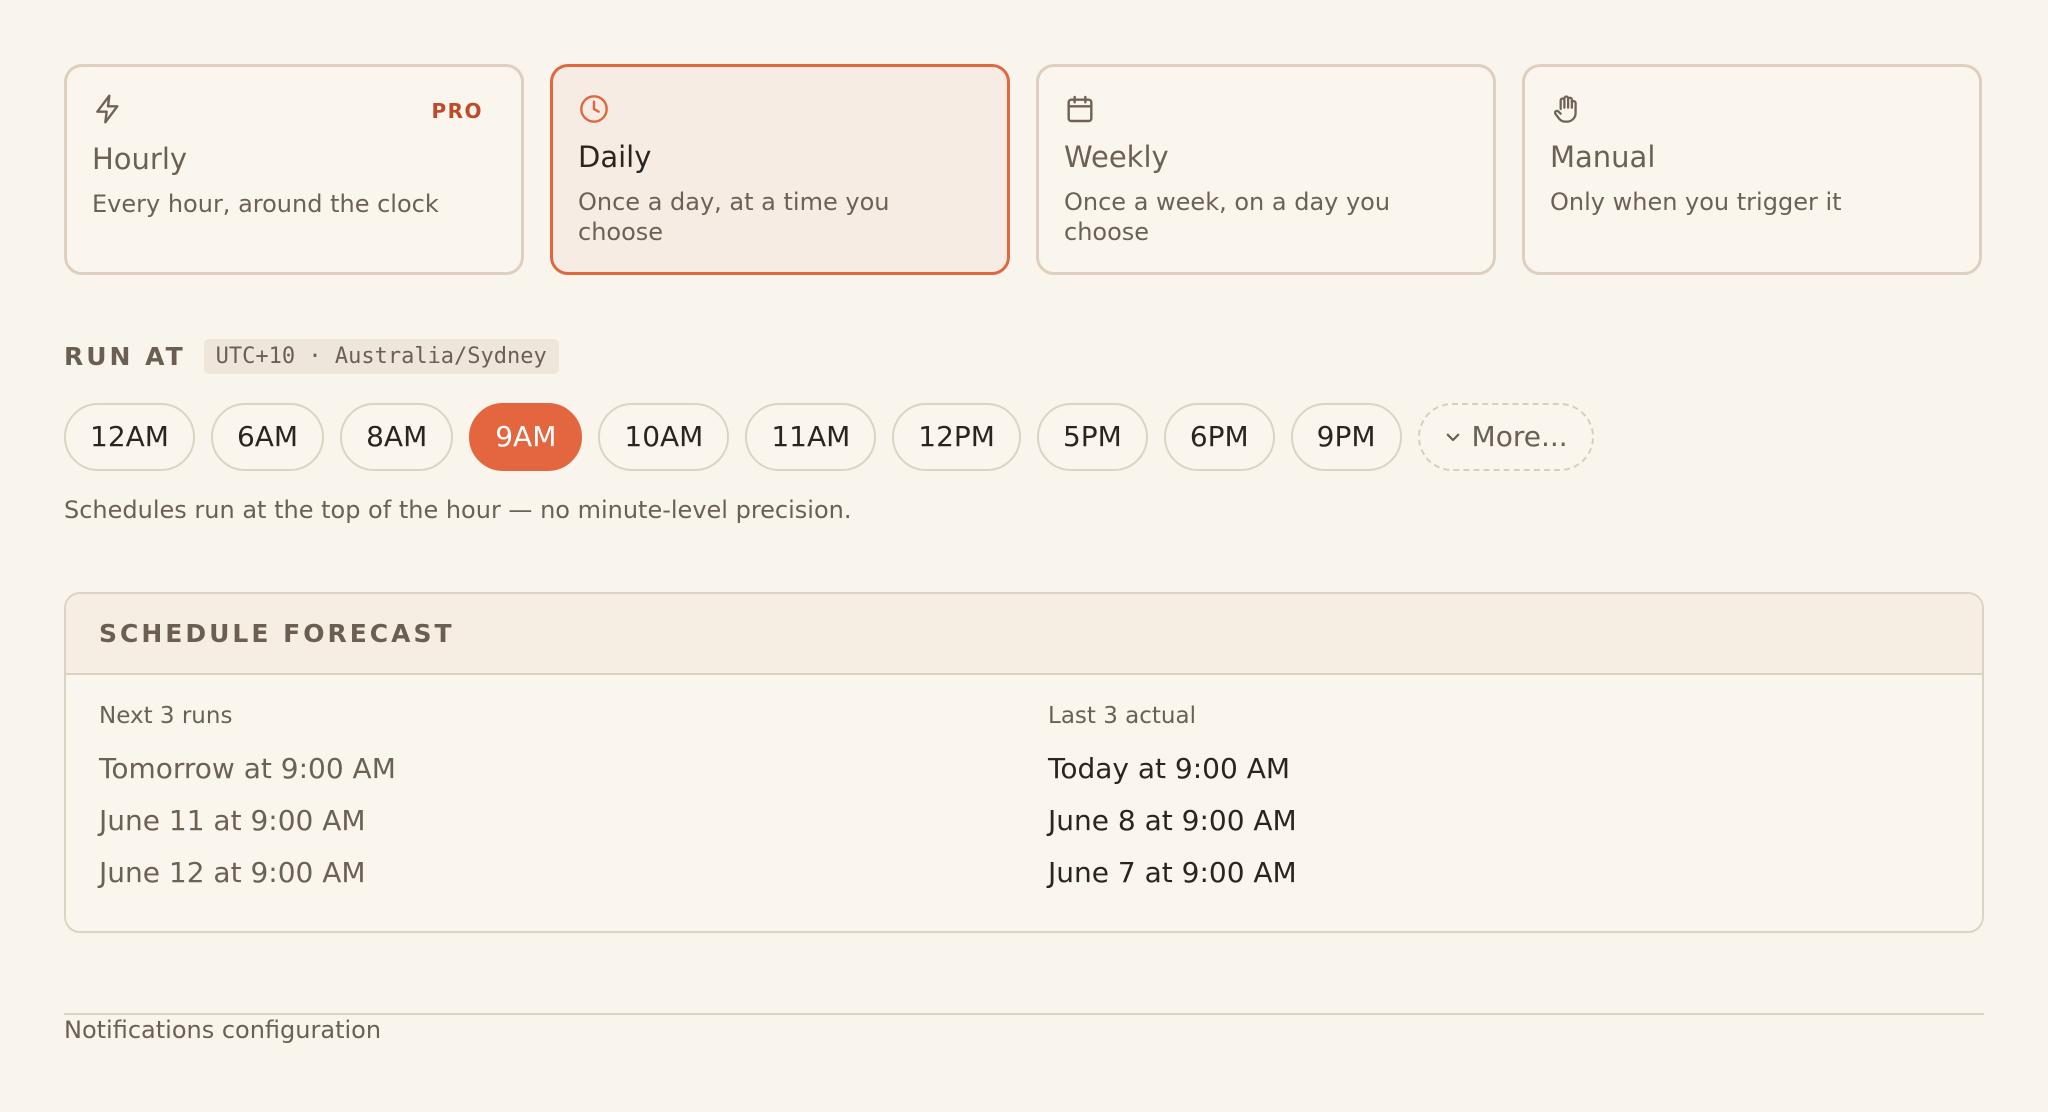 The width and height of the screenshot is (2048, 1112). What do you see at coordinates (129, 437) in the screenshot?
I see `time-chip-12am: 12AM` at bounding box center [129, 437].